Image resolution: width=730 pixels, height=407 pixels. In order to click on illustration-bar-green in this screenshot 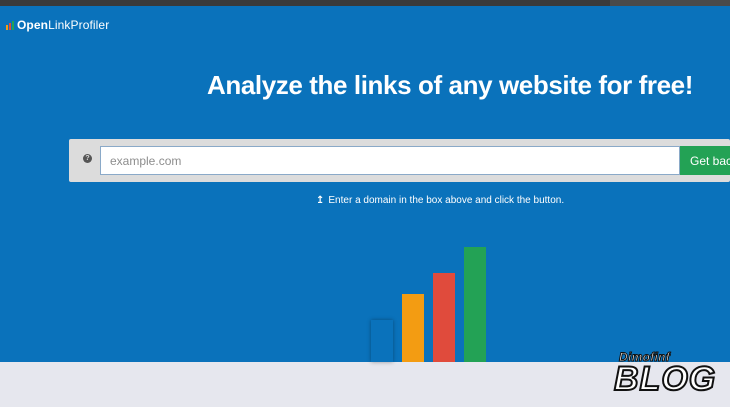, I will do `click(475, 304)`.